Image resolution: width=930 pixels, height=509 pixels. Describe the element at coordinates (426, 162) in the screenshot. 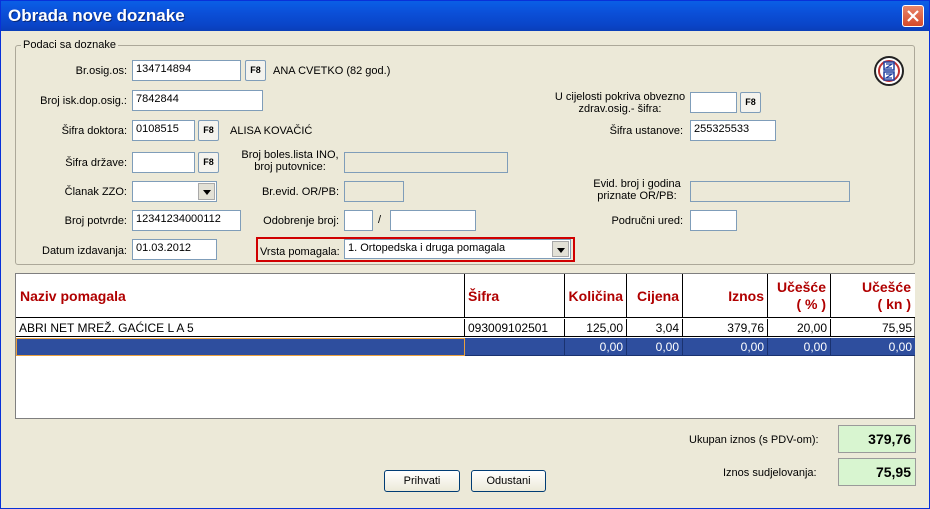

I see `broj-boles-input` at that location.